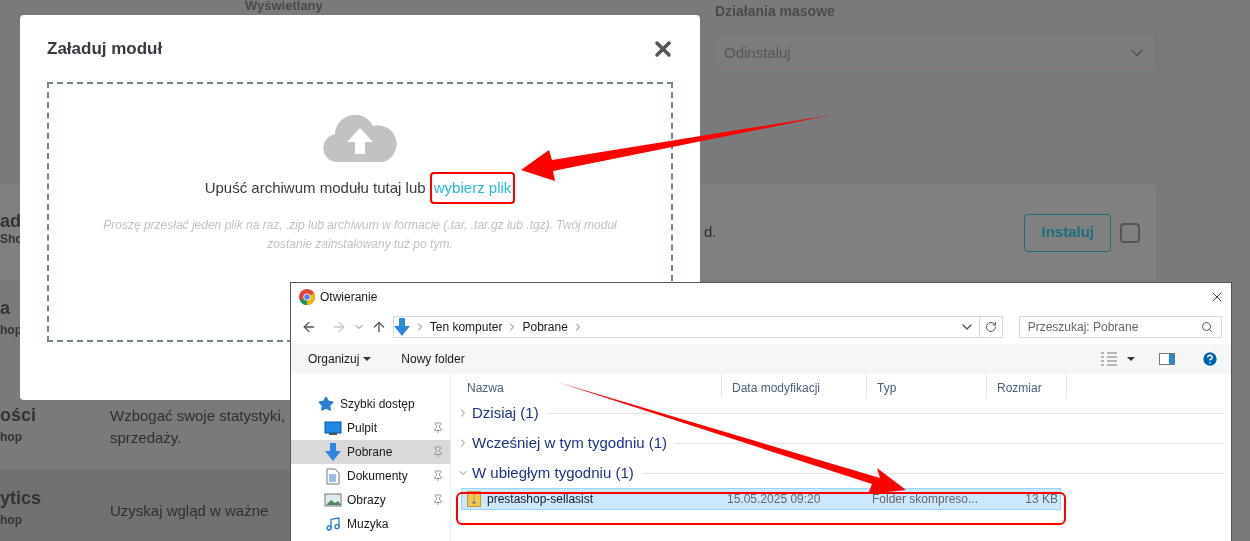 The image size is (1250, 541). Describe the element at coordinates (5, 308) in the screenshot. I see `module-title: a` at that location.